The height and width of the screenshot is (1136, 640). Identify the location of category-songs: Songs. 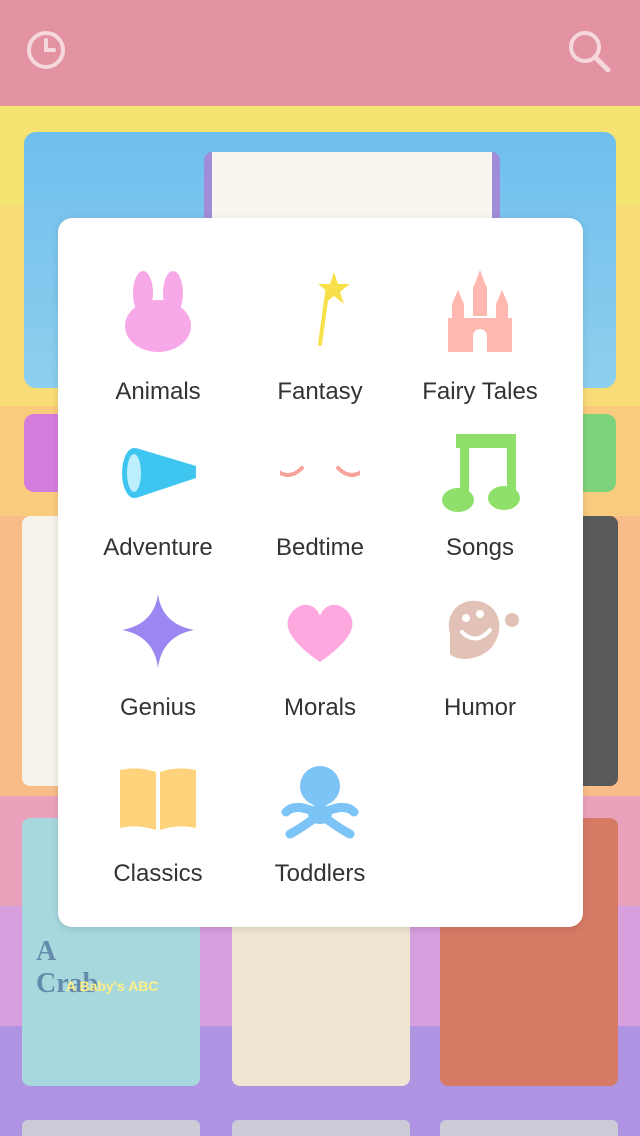
(480, 505).